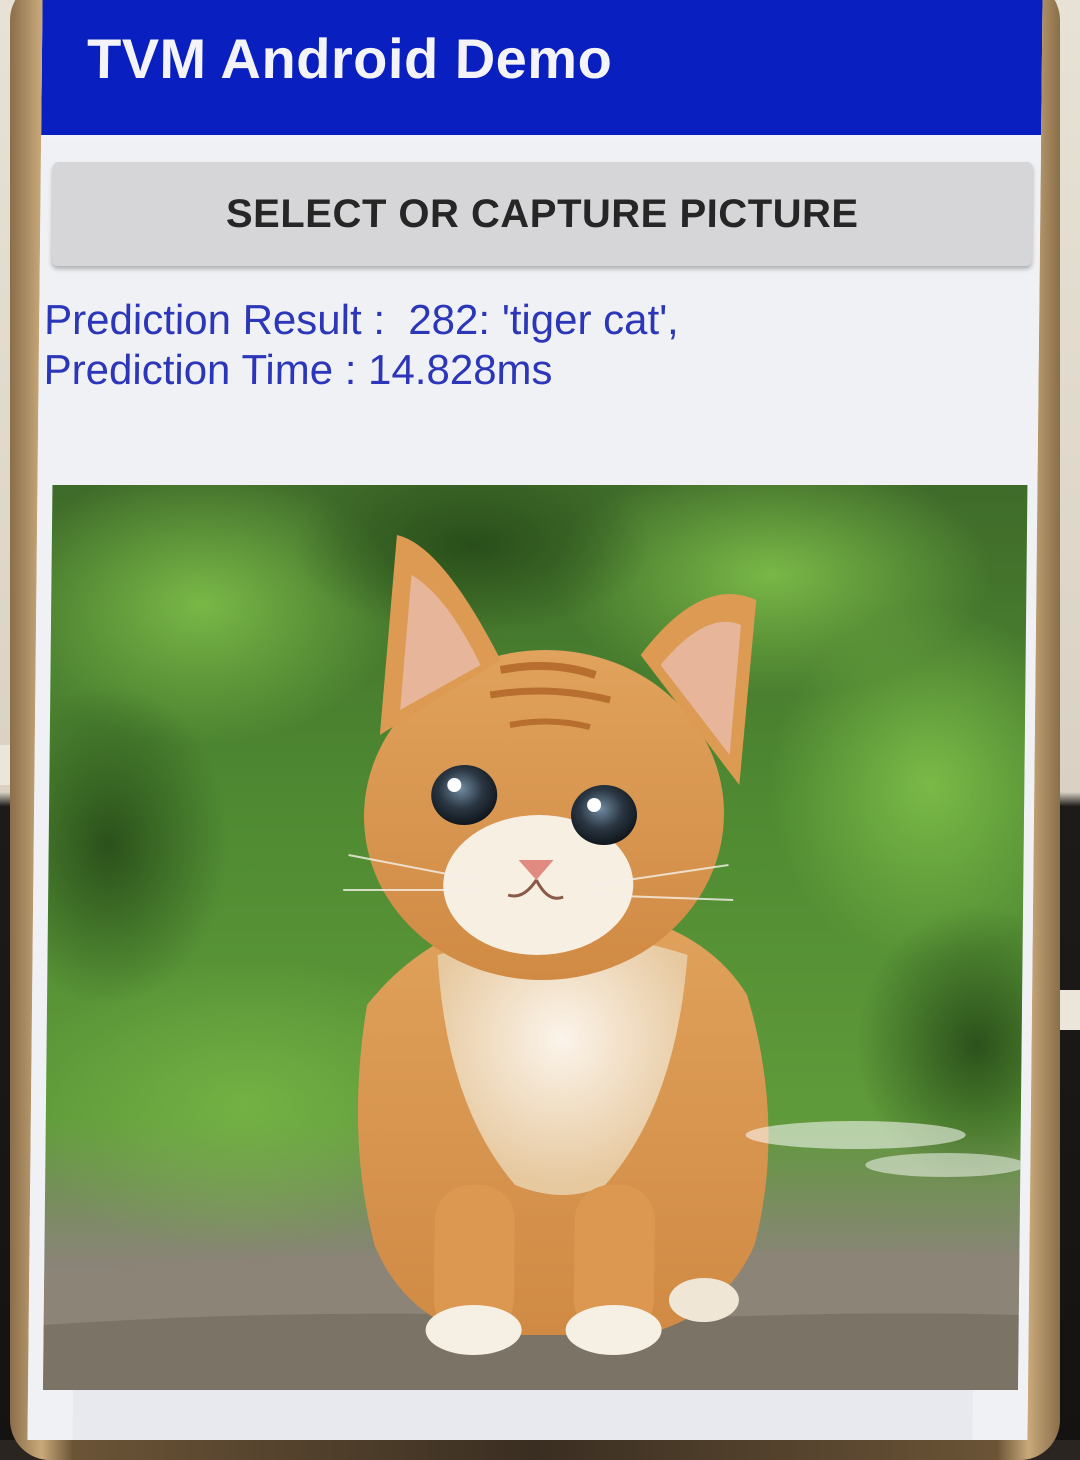 The height and width of the screenshot is (1460, 1080). I want to click on app-bar: TVM Android Demo, so click(542, 67).